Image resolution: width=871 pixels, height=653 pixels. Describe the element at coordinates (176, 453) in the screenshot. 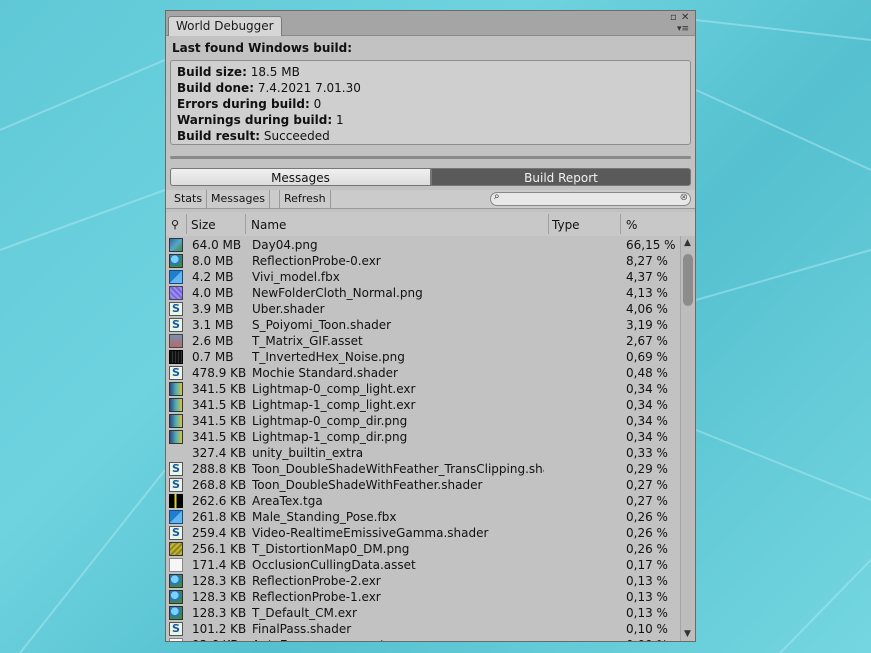

I see `empty-icon` at that location.